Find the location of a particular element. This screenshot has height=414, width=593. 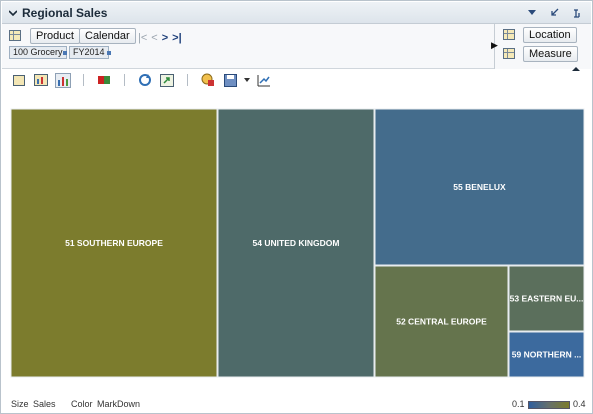

rows-grid-icon is located at coordinates (15, 35).